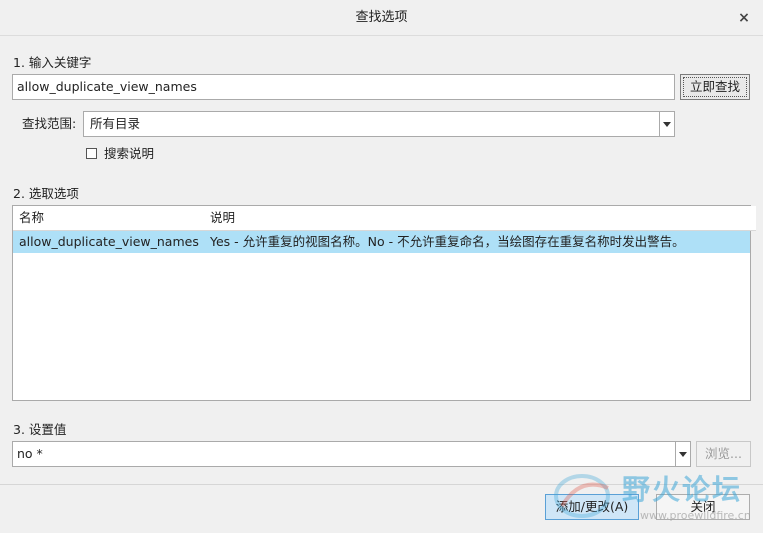 The width and height of the screenshot is (763, 533). Describe the element at coordinates (744, 18) in the screenshot. I see `close-icon: ×` at that location.